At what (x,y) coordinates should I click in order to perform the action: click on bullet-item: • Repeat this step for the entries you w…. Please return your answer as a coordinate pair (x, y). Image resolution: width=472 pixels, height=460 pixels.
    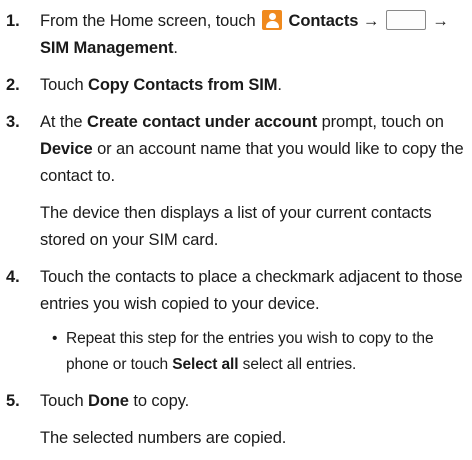
    Looking at the image, I should click on (252, 352).